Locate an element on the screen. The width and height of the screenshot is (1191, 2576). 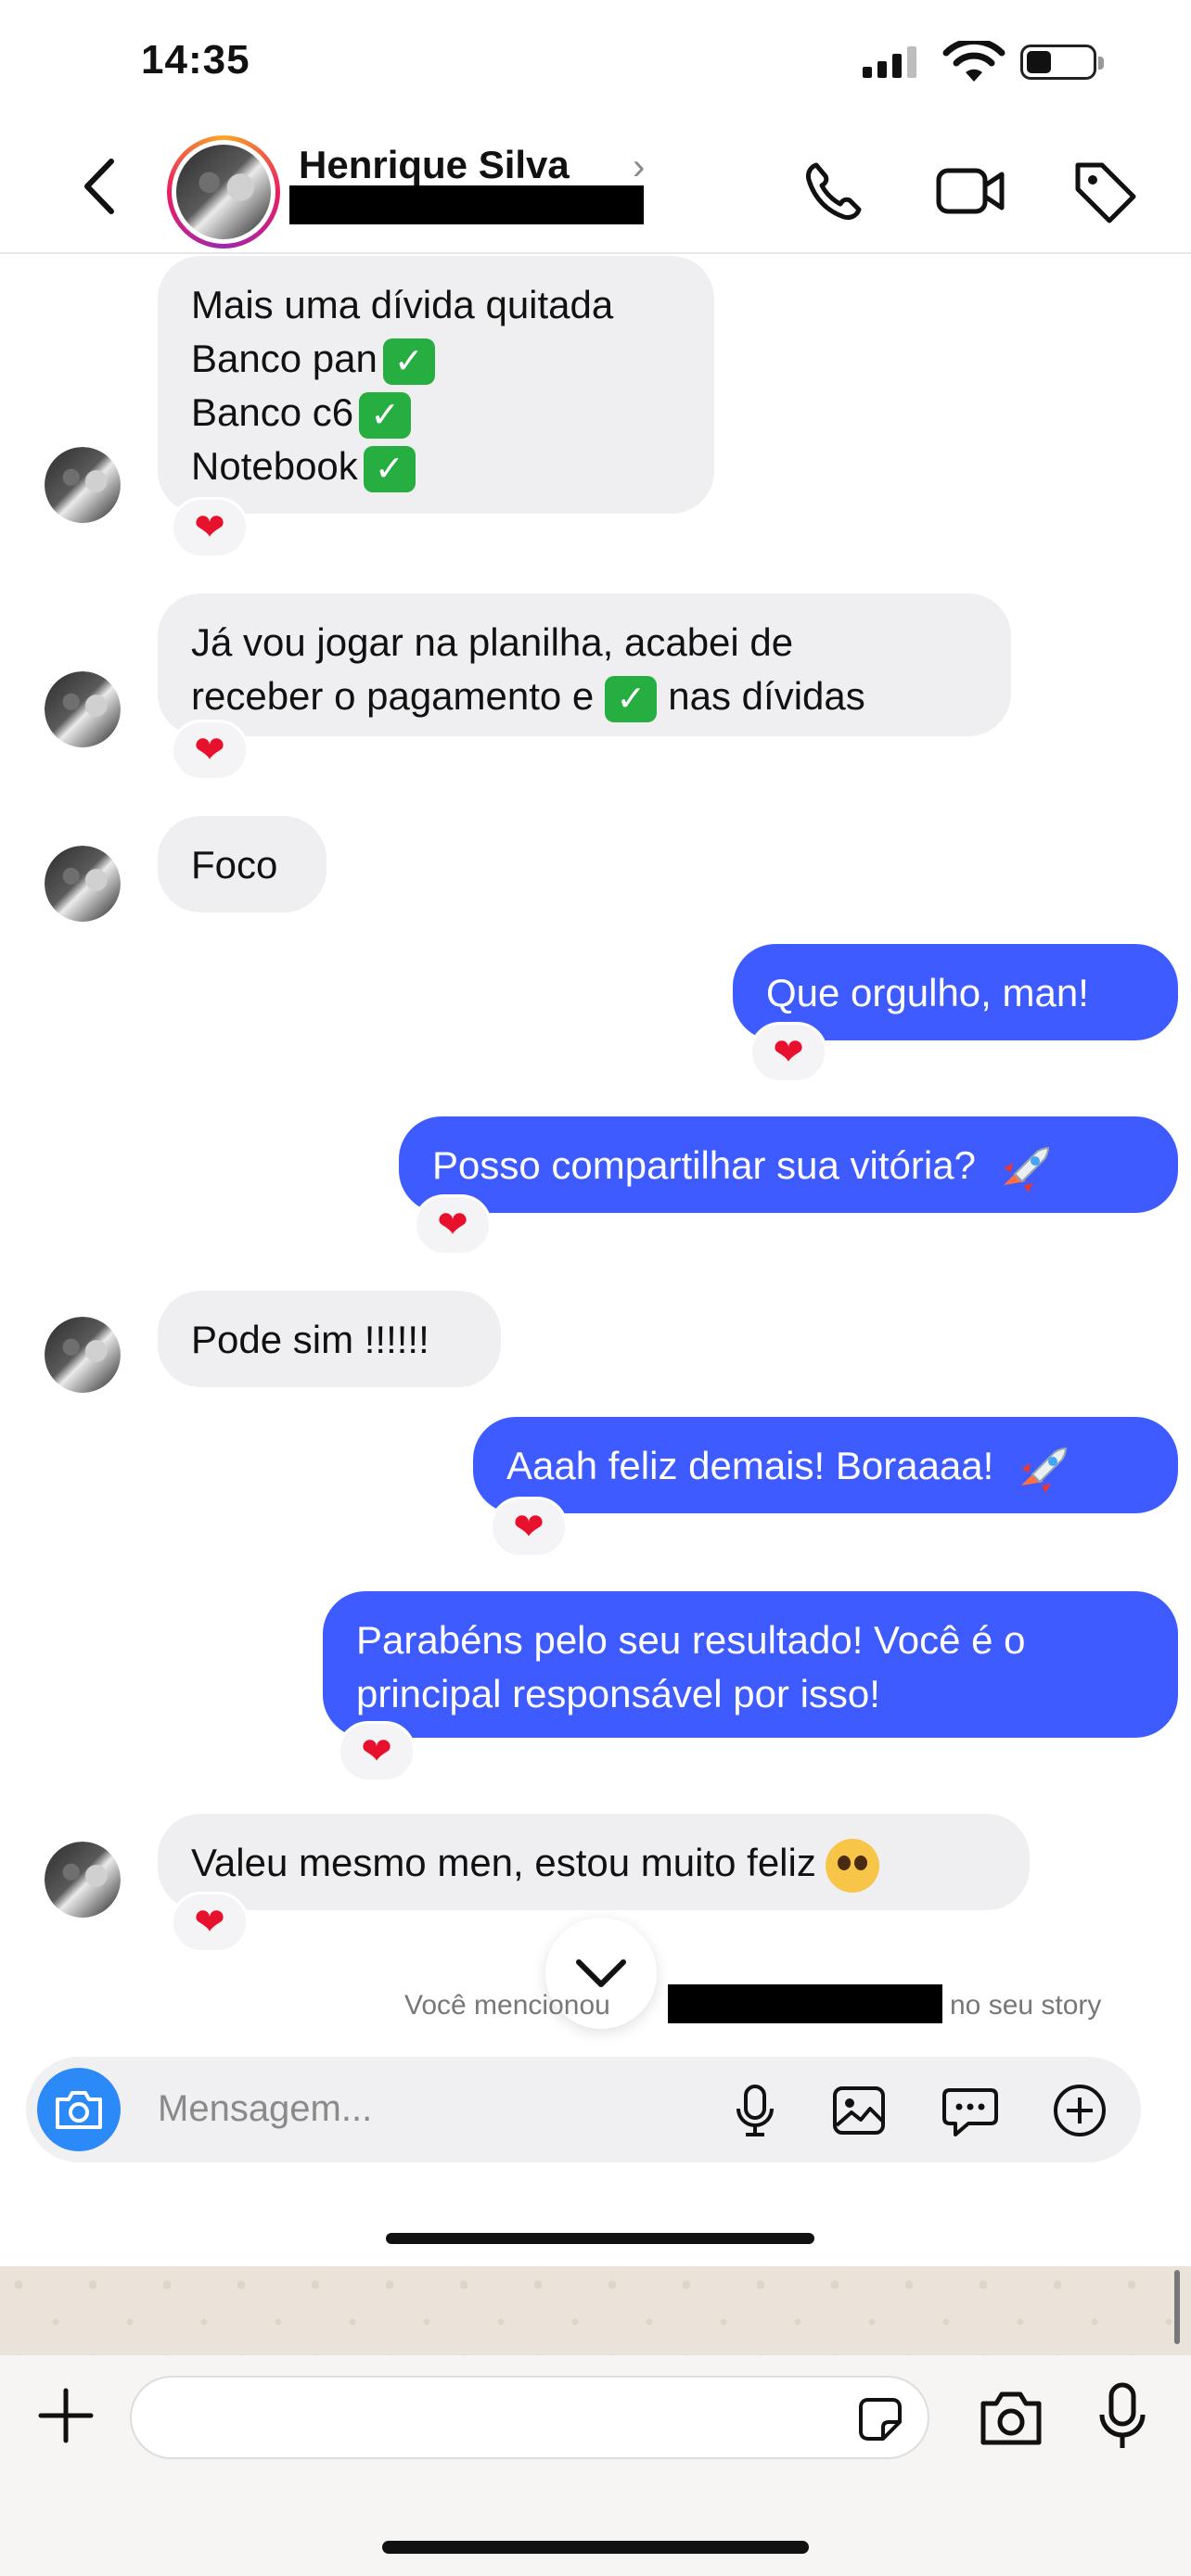
message-text: Pode sim !!!!!! is located at coordinates (310, 1339).